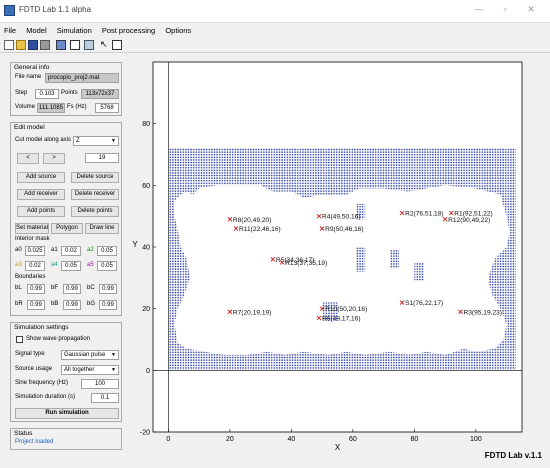 This screenshot has width=550, height=468. I want to click on y-tick-label: 20, so click(146, 309).